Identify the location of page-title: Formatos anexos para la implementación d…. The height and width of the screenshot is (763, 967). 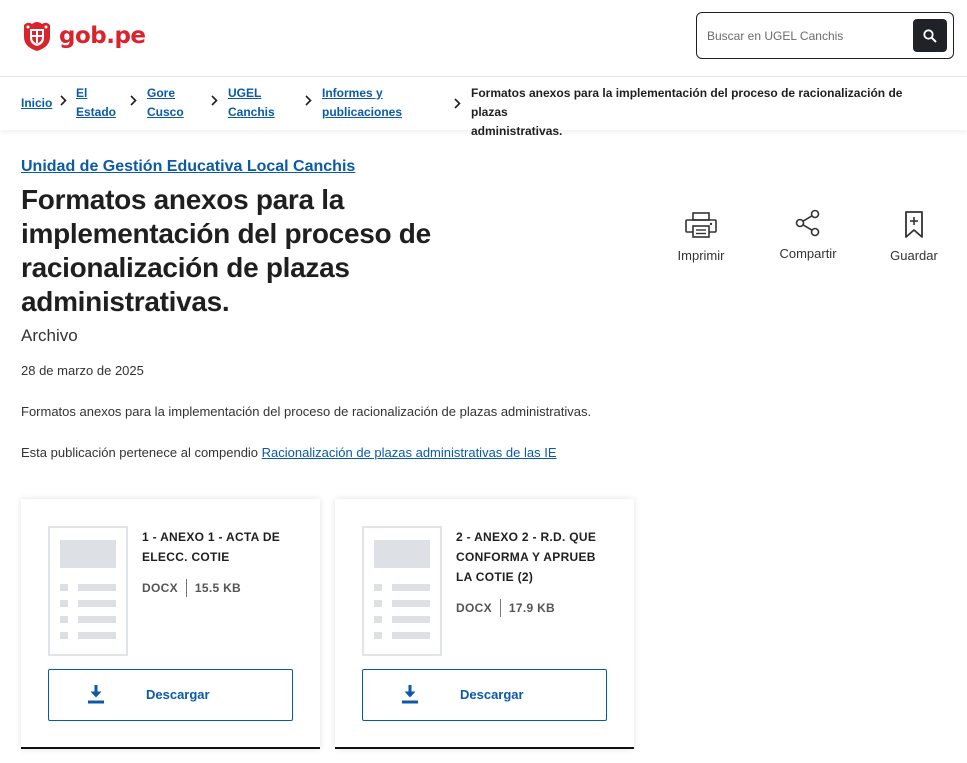
(256, 251).